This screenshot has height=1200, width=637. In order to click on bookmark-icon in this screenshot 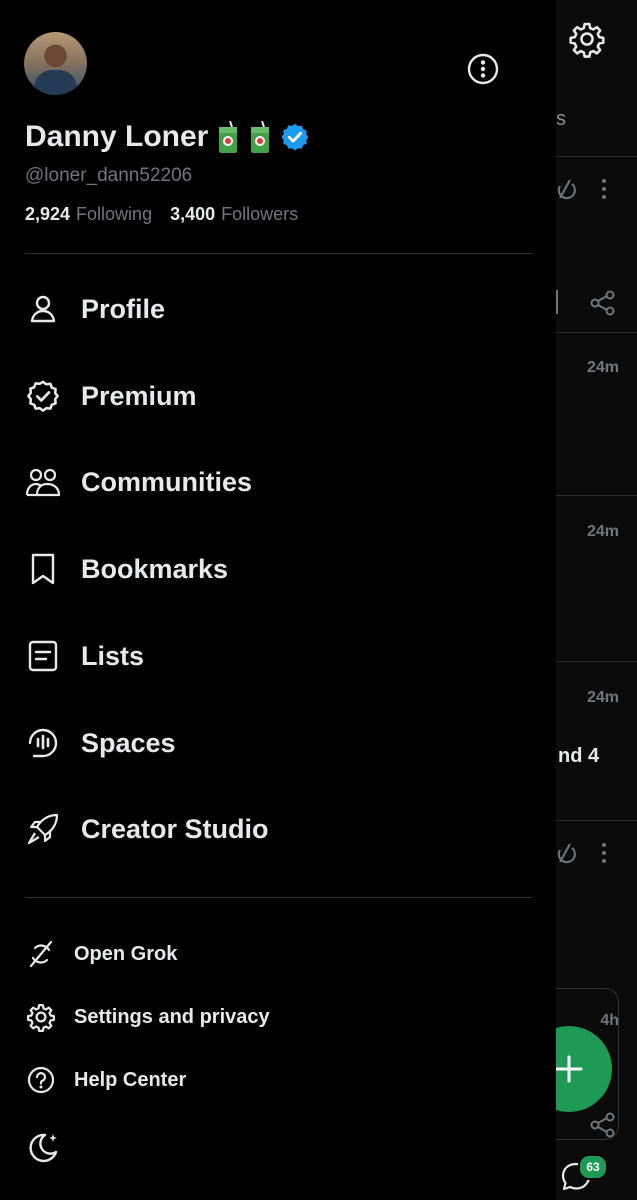, I will do `click(43, 569)`.